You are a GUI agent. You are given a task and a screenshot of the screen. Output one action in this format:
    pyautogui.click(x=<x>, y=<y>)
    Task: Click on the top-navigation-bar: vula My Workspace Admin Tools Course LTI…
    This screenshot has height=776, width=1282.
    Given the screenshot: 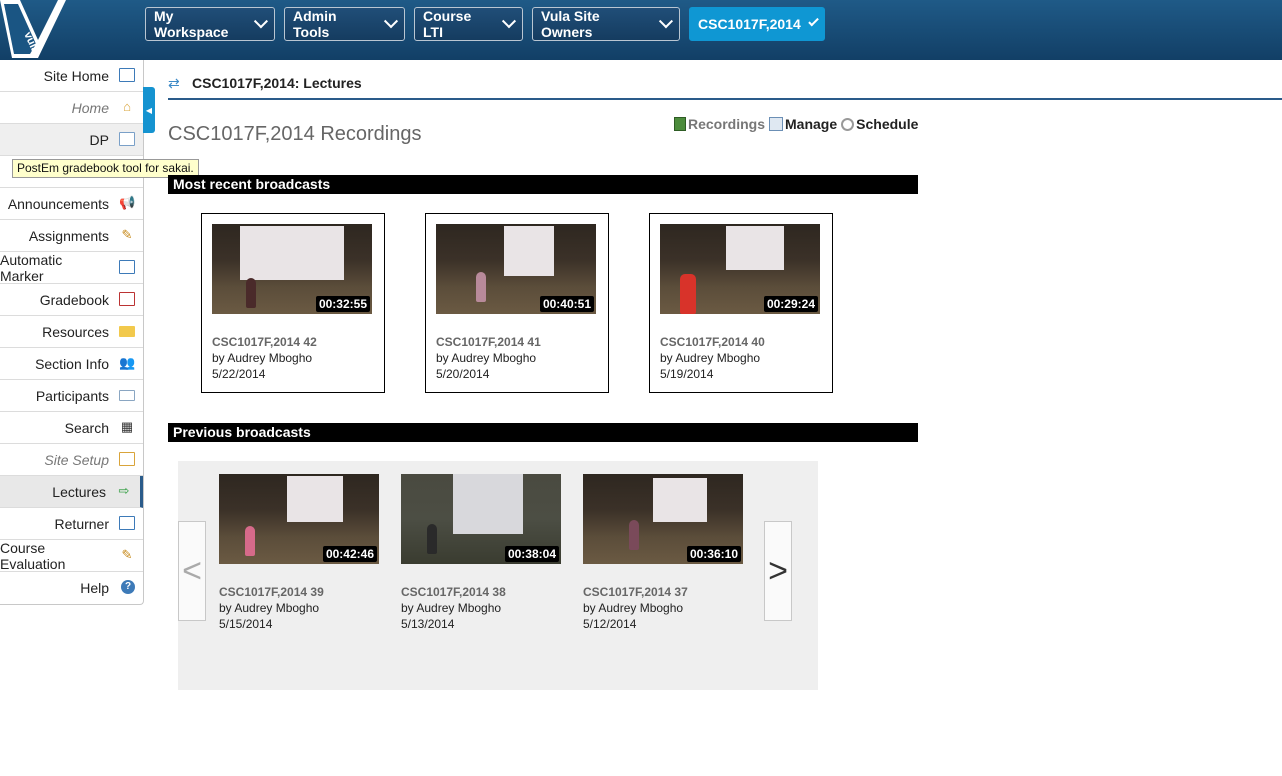 What is the action you would take?
    pyautogui.click(x=641, y=30)
    